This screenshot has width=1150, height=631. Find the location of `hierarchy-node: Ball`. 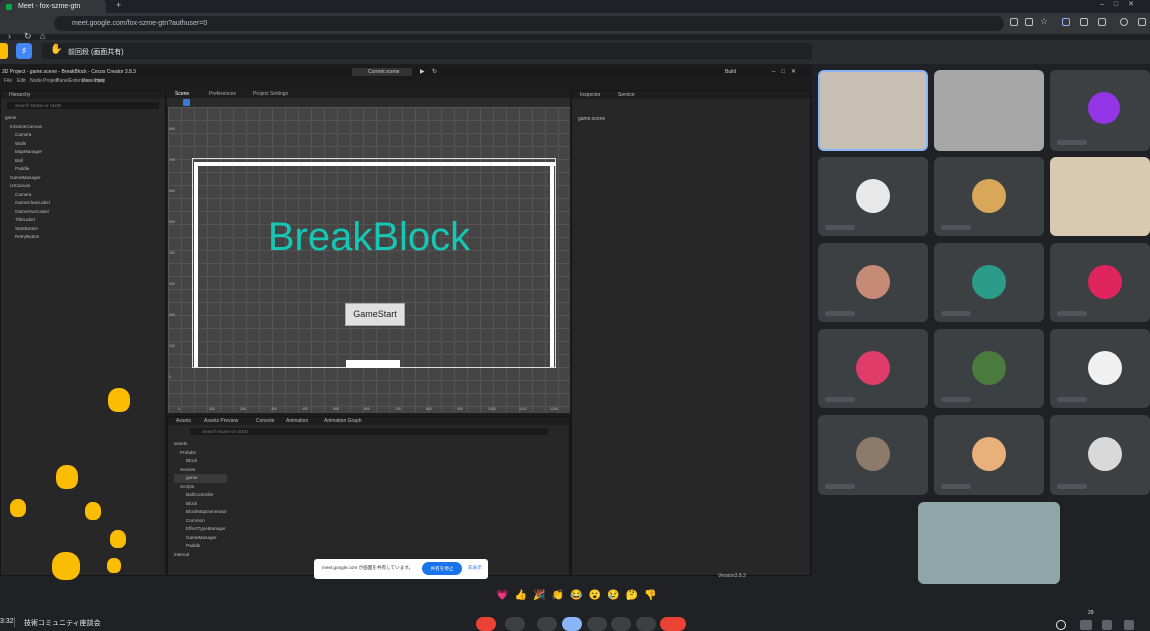

hierarchy-node: Ball is located at coordinates (27, 161).